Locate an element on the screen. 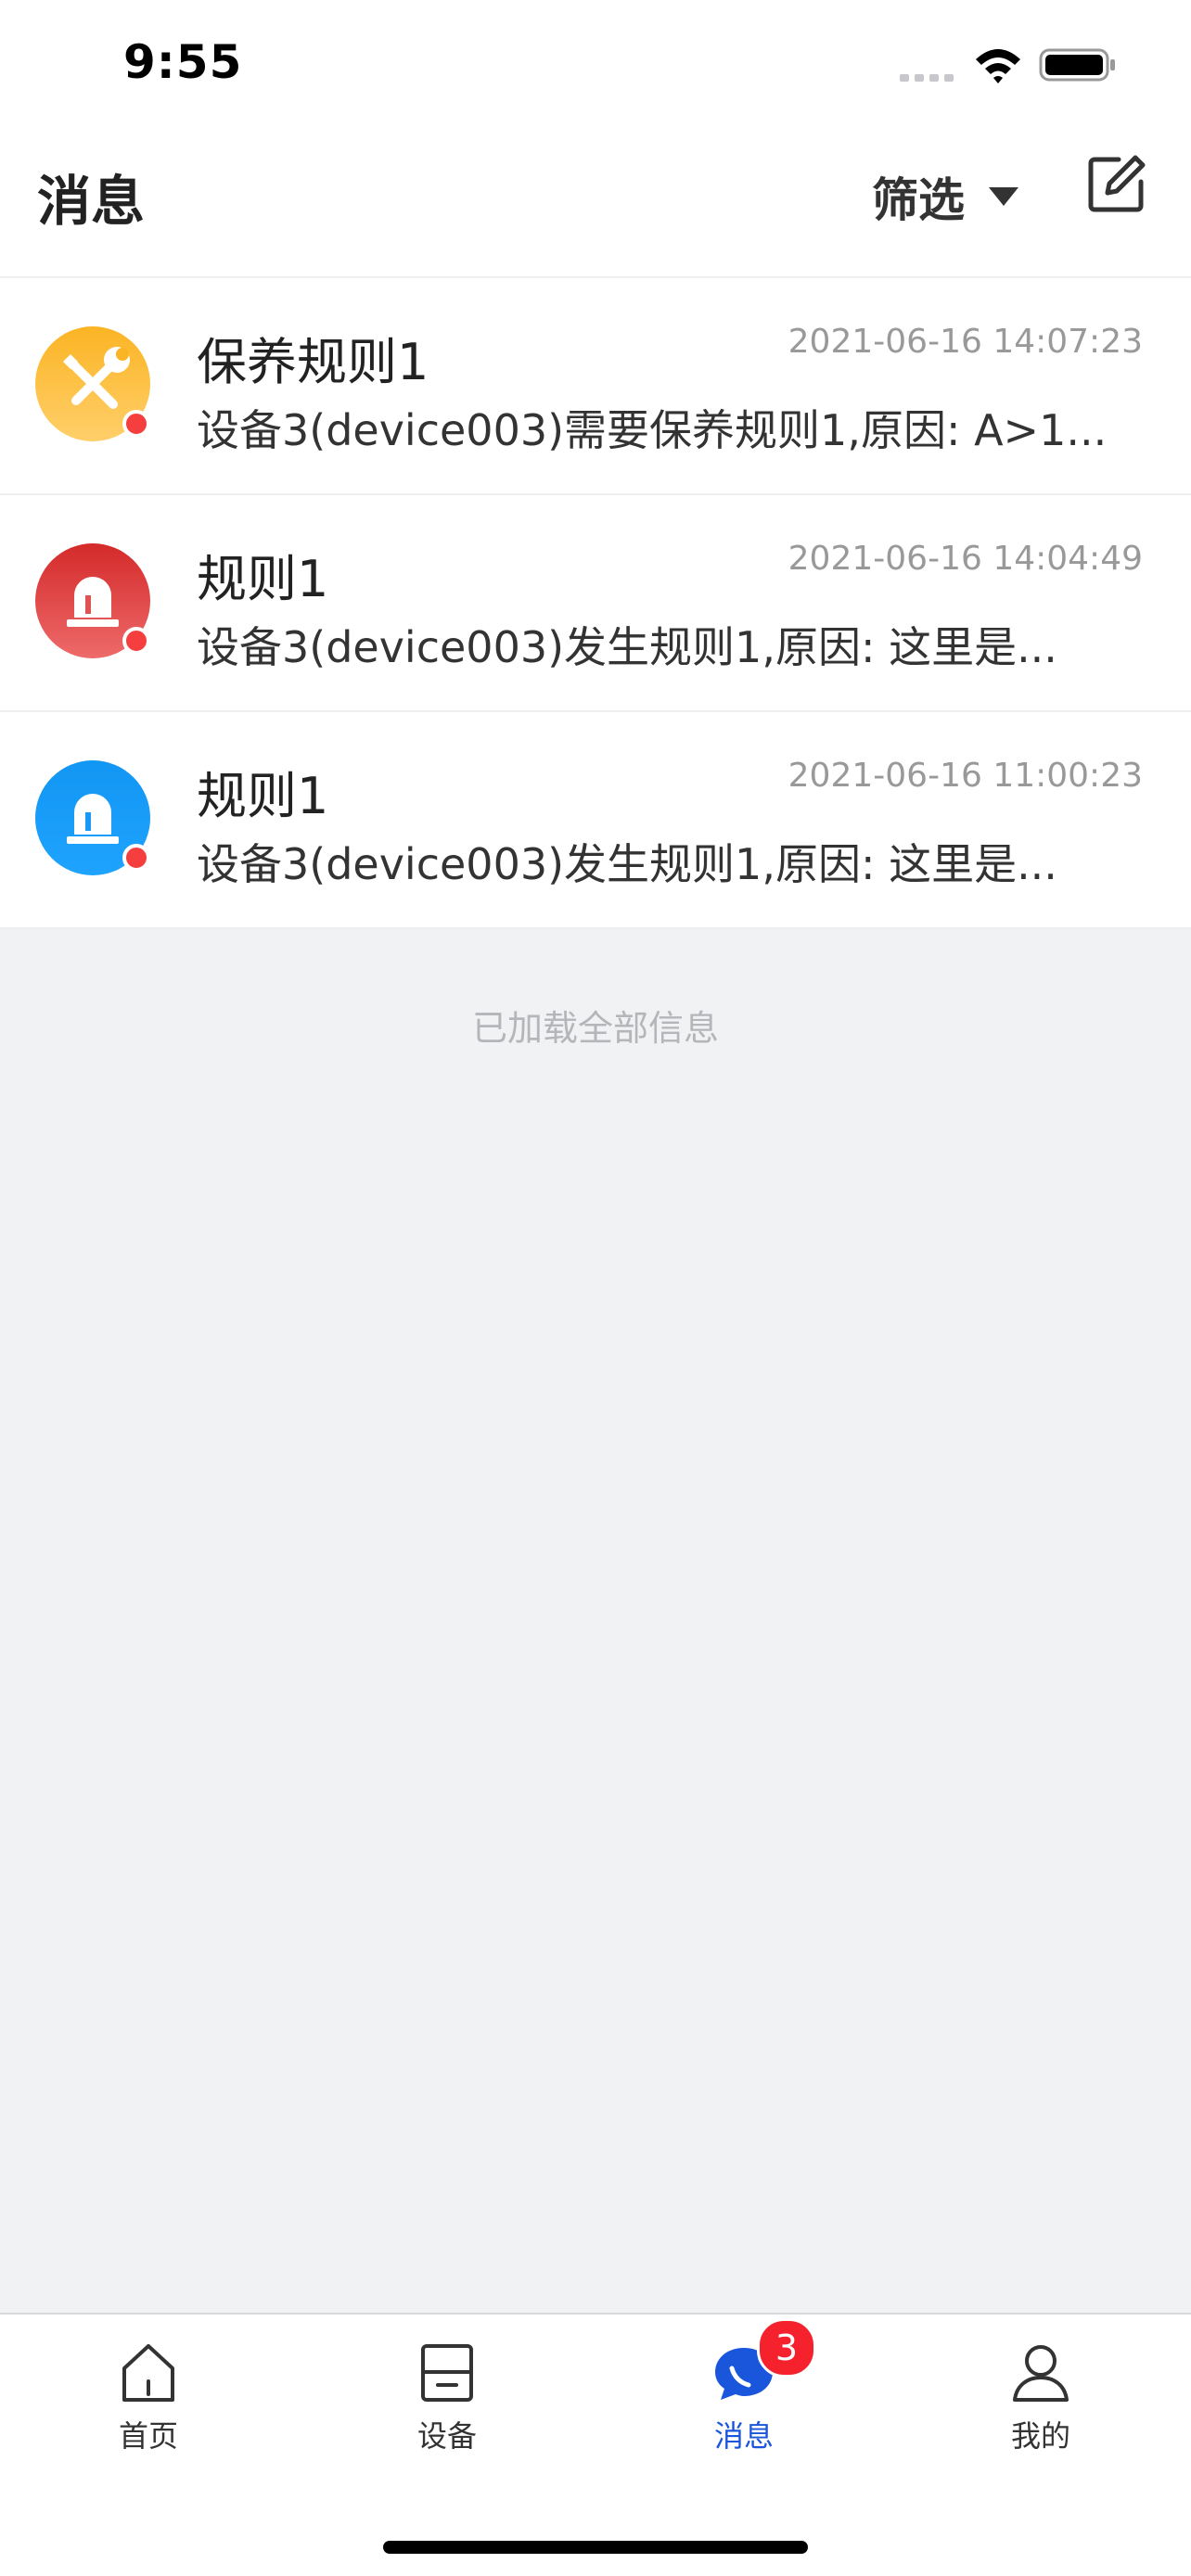  page-title: 消息 is located at coordinates (92, 201).